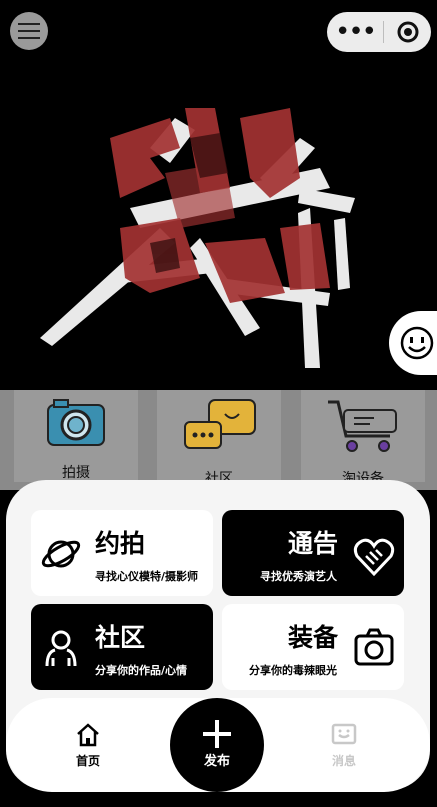 The height and width of the screenshot is (807, 437). Describe the element at coordinates (293, 670) in the screenshot. I see `card-subtitle: 分享你的毒辣眼光` at that location.